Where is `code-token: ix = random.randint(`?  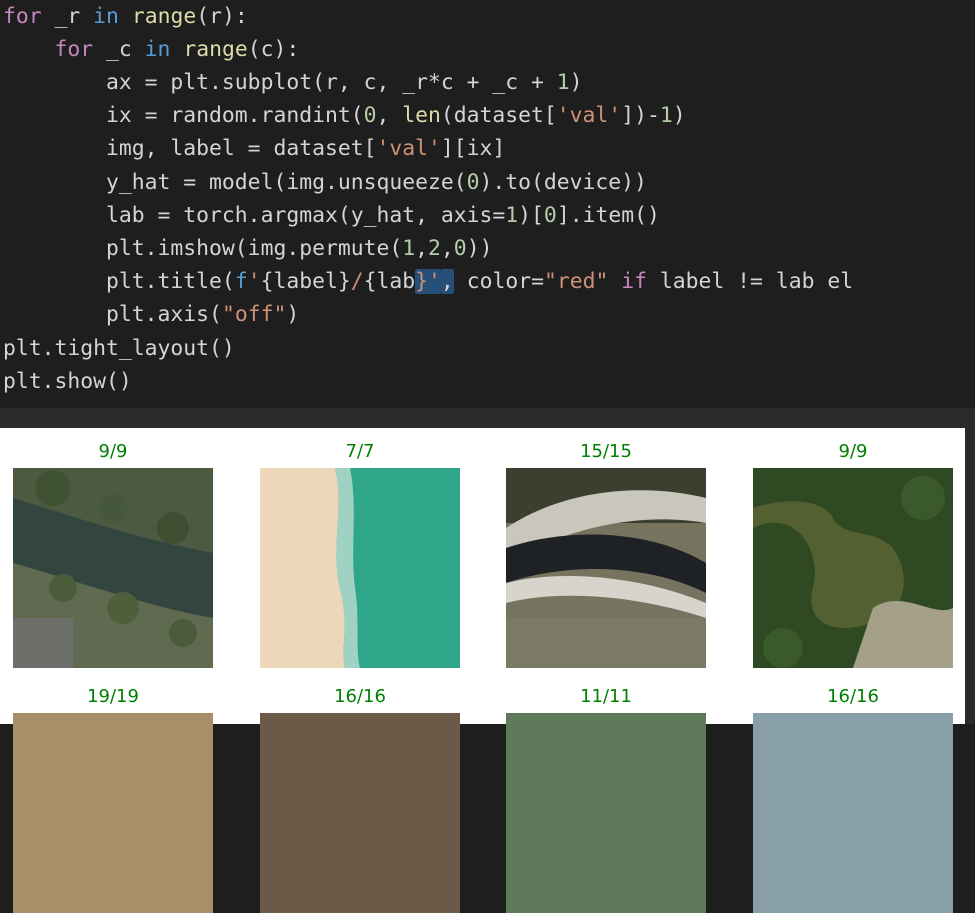
code-token: ix = random.randint( is located at coordinates (183, 115).